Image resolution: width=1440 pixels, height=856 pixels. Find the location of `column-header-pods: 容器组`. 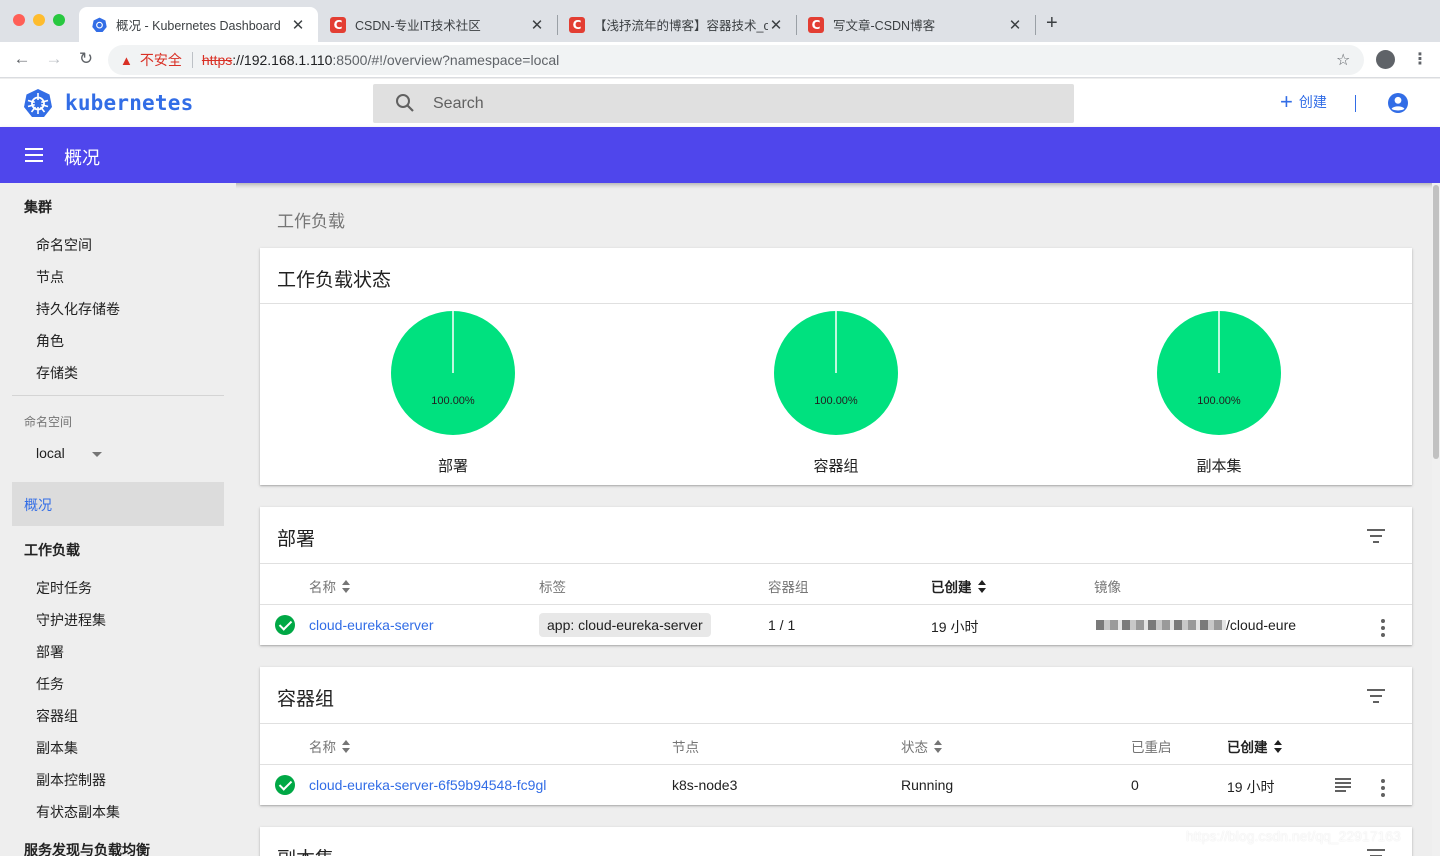

column-header-pods: 容器组 is located at coordinates (788, 586).